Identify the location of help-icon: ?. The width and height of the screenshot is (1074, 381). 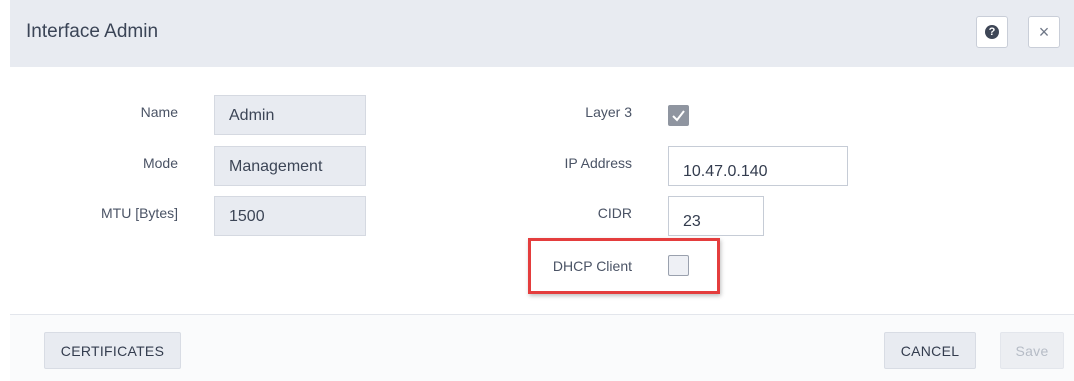
(992, 32).